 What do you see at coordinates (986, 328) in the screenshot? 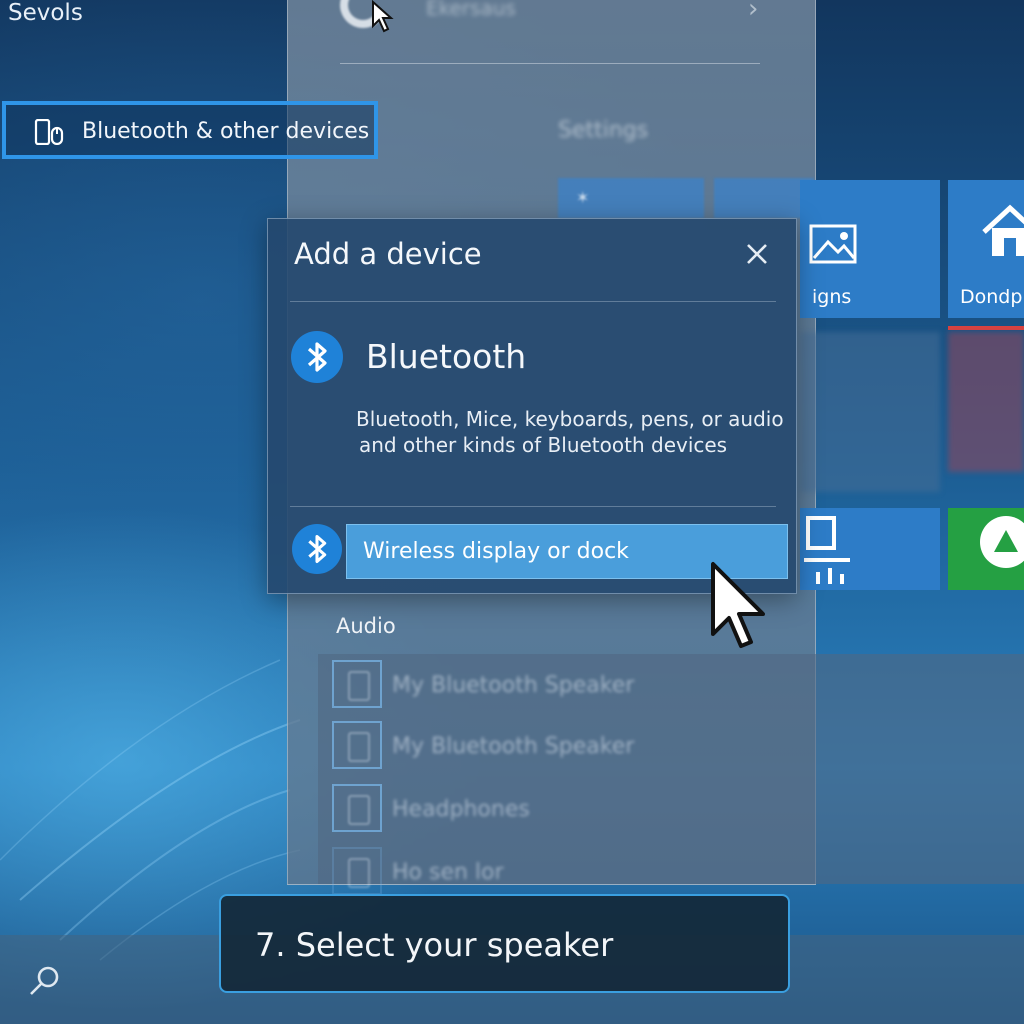
I see `tile-accent-bar` at bounding box center [986, 328].